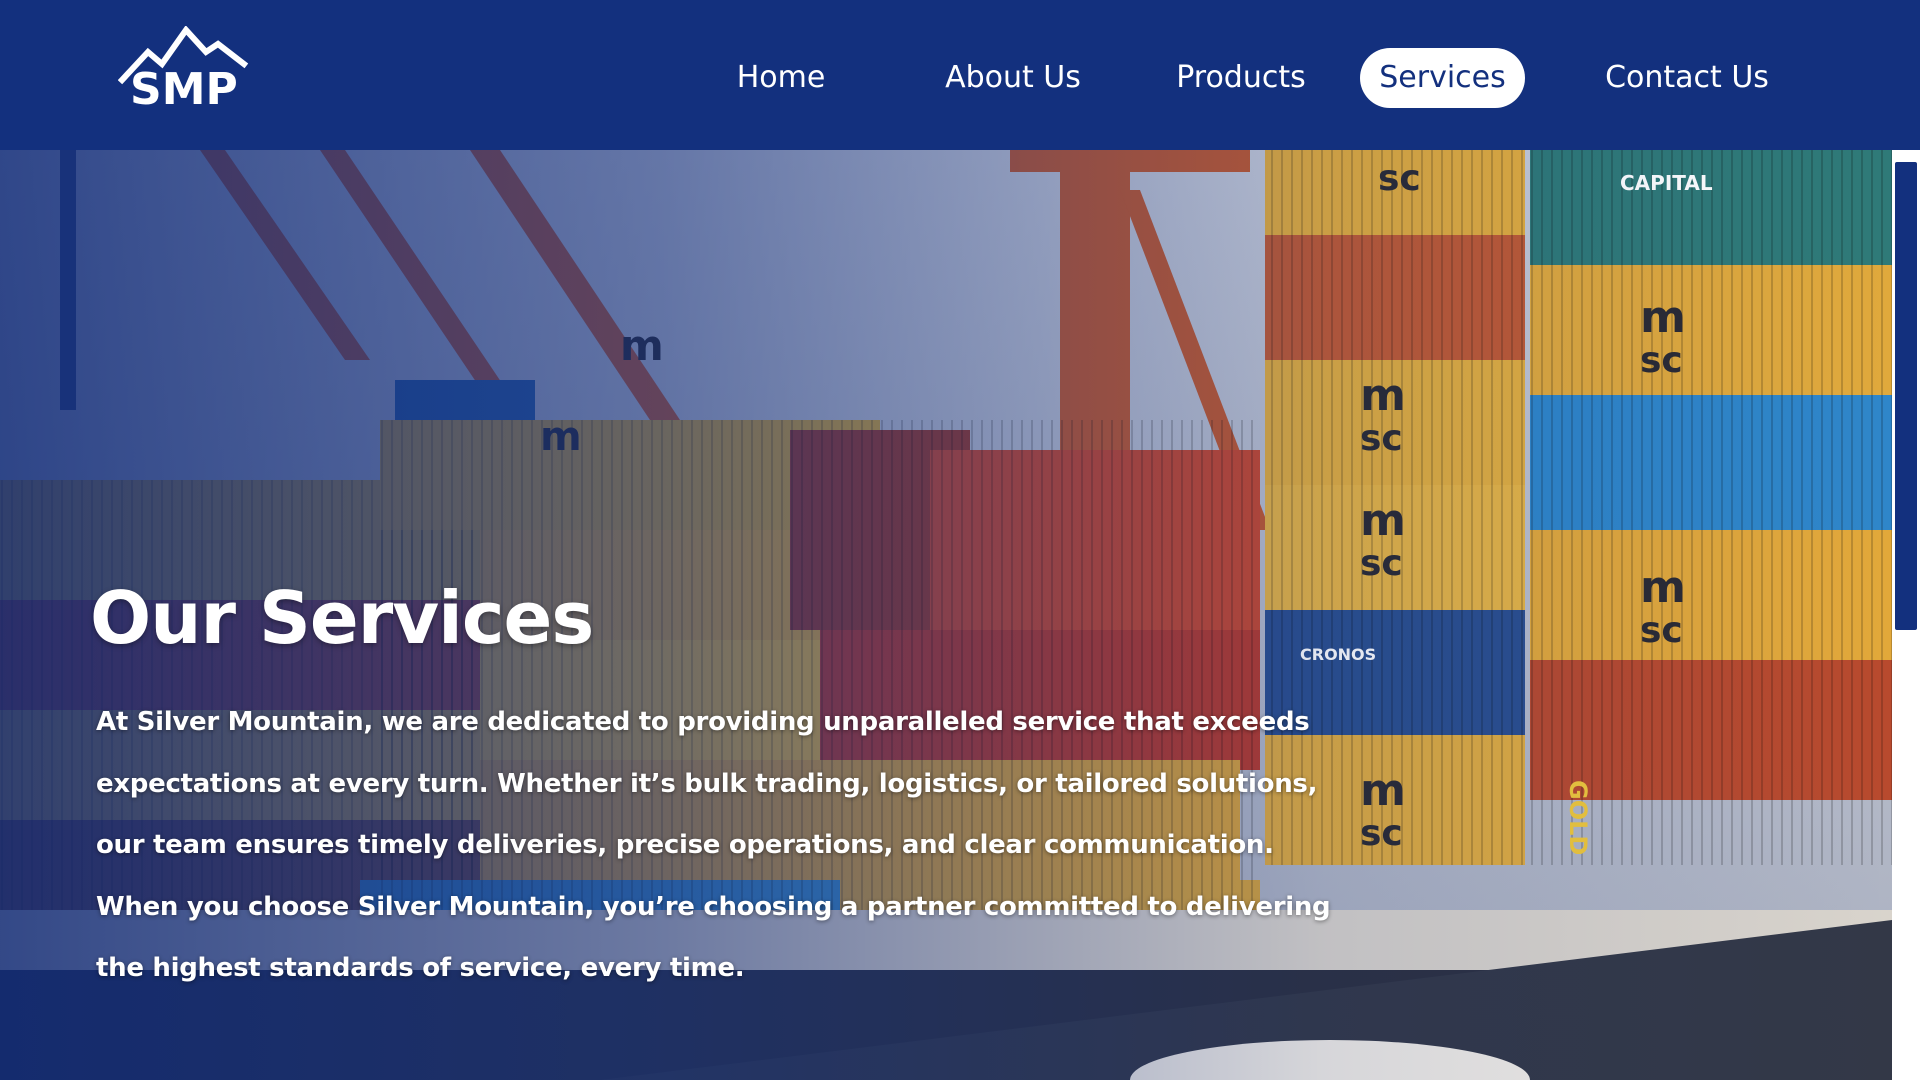  What do you see at coordinates (781, 78) in the screenshot?
I see `nav-home: Home` at bounding box center [781, 78].